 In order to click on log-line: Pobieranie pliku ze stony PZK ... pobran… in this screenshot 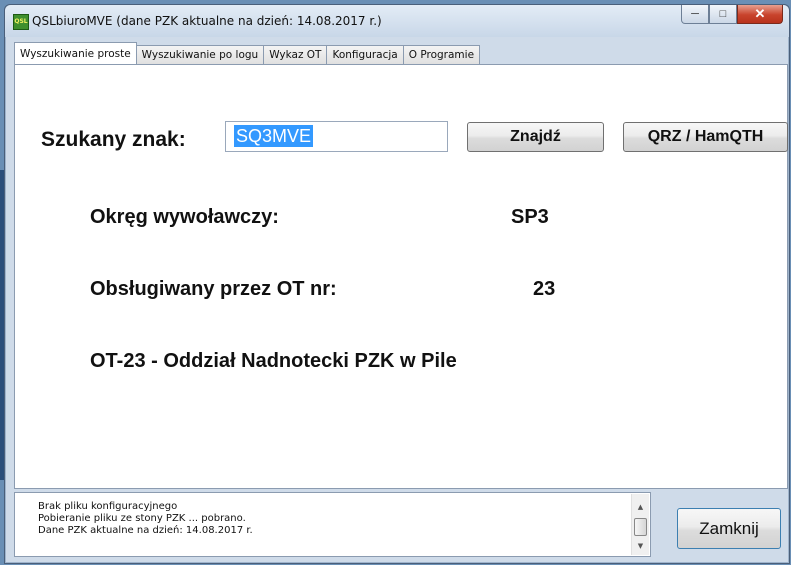, I will do `click(142, 518)`.